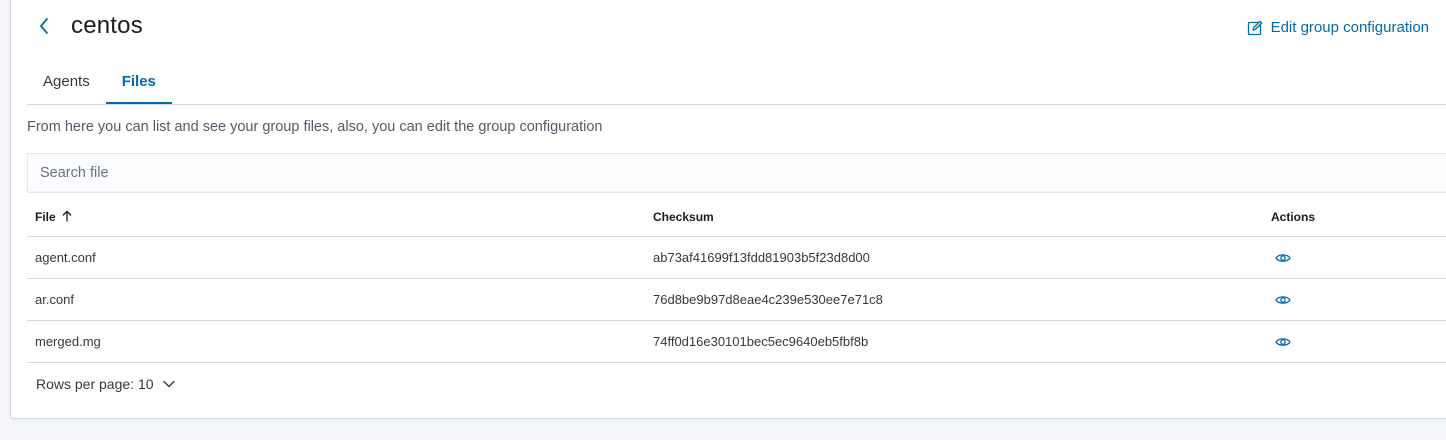  I want to click on tab-bar: Agents Files, so click(736, 82).